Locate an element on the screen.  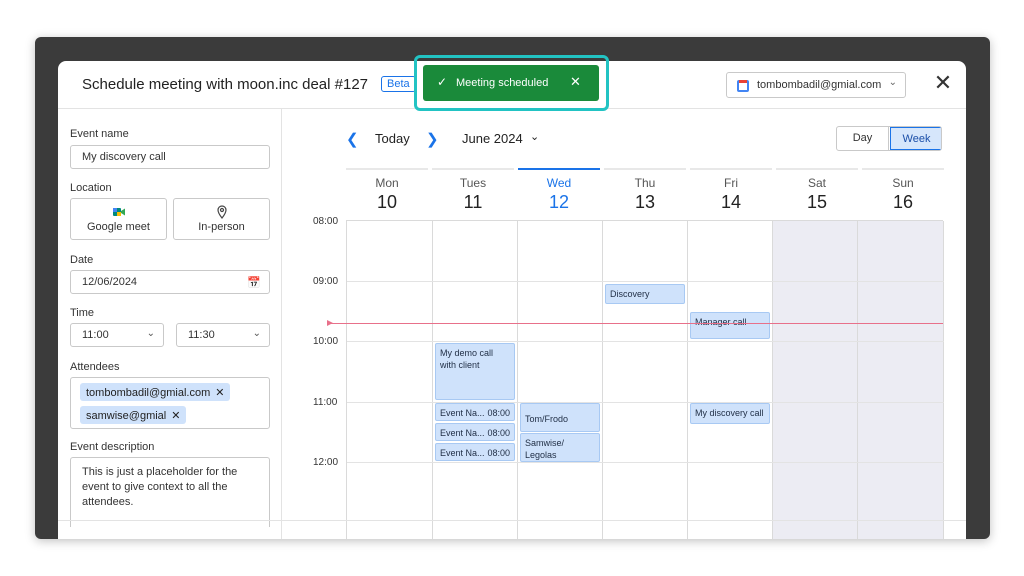
week-view-button: Week is located at coordinates (915, 138).